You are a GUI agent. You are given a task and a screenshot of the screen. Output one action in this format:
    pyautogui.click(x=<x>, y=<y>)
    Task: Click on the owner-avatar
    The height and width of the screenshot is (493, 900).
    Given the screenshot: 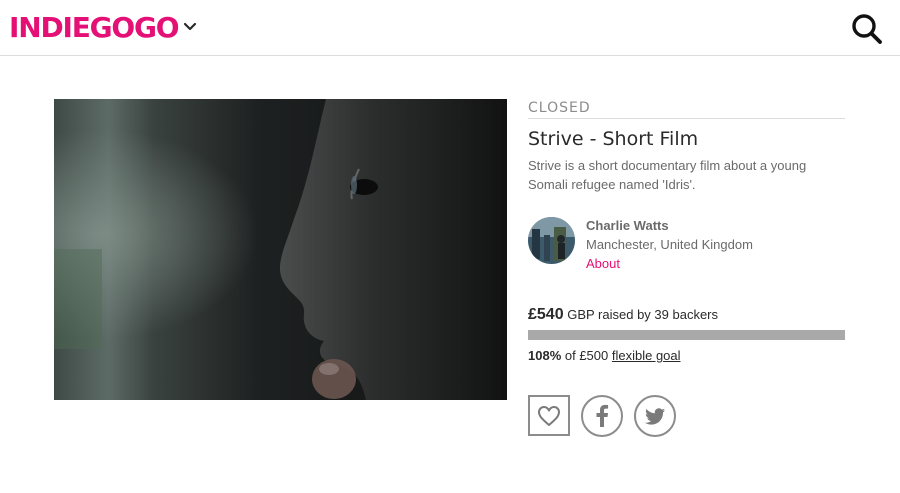 What is the action you would take?
    pyautogui.click(x=551, y=240)
    